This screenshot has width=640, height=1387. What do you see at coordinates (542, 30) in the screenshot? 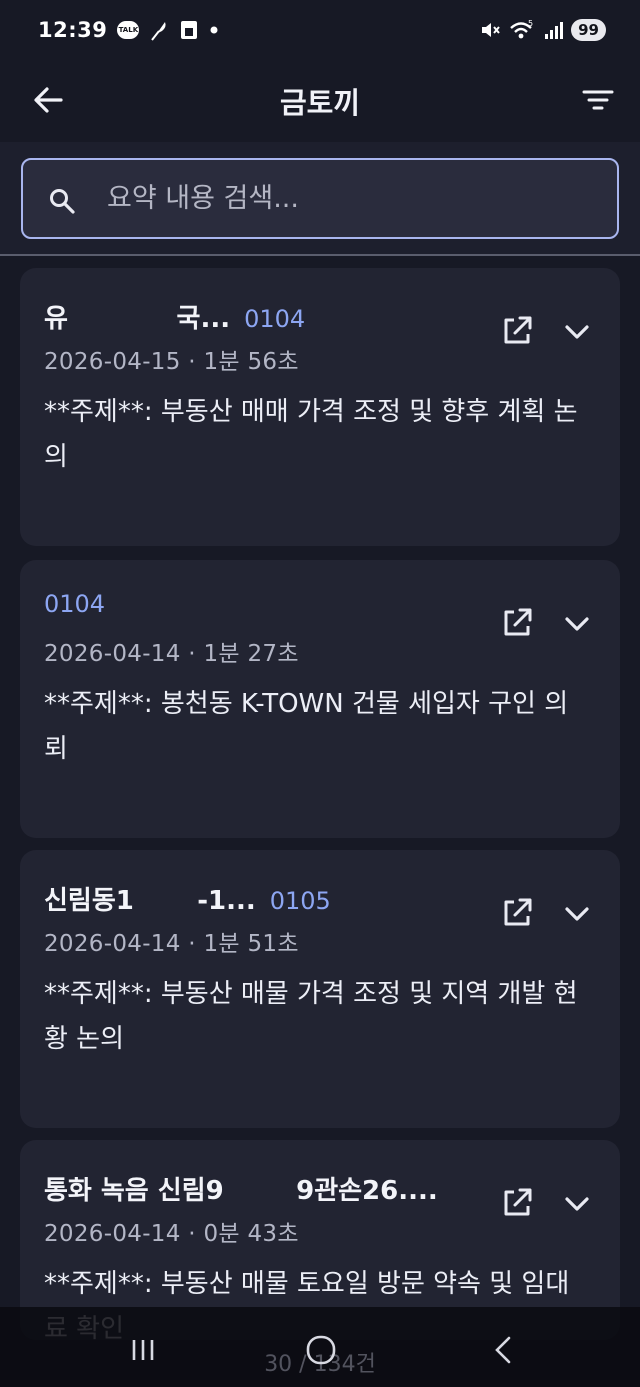
I see `status-right: 5 99` at bounding box center [542, 30].